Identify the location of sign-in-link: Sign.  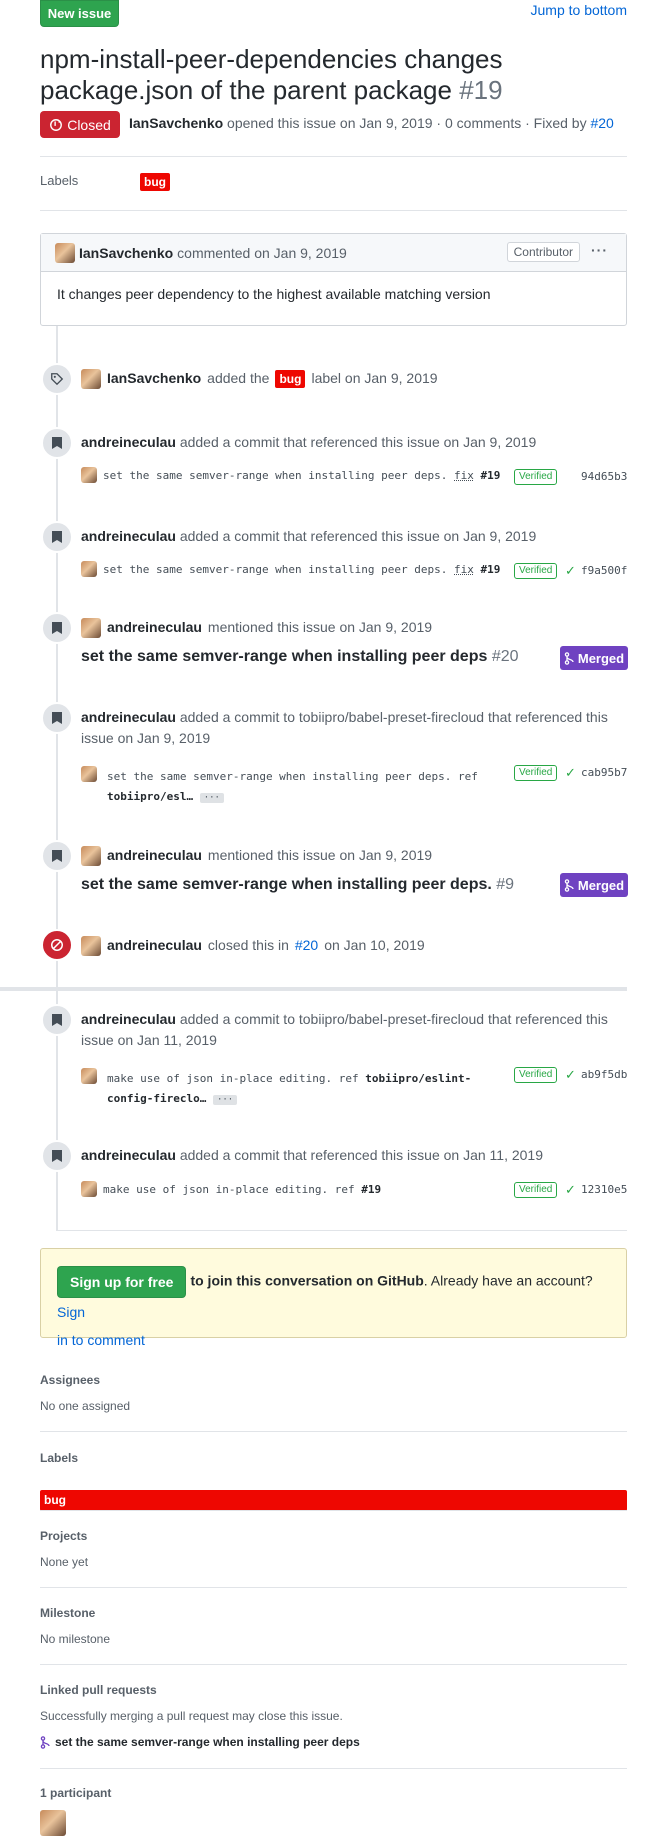
(71, 1312).